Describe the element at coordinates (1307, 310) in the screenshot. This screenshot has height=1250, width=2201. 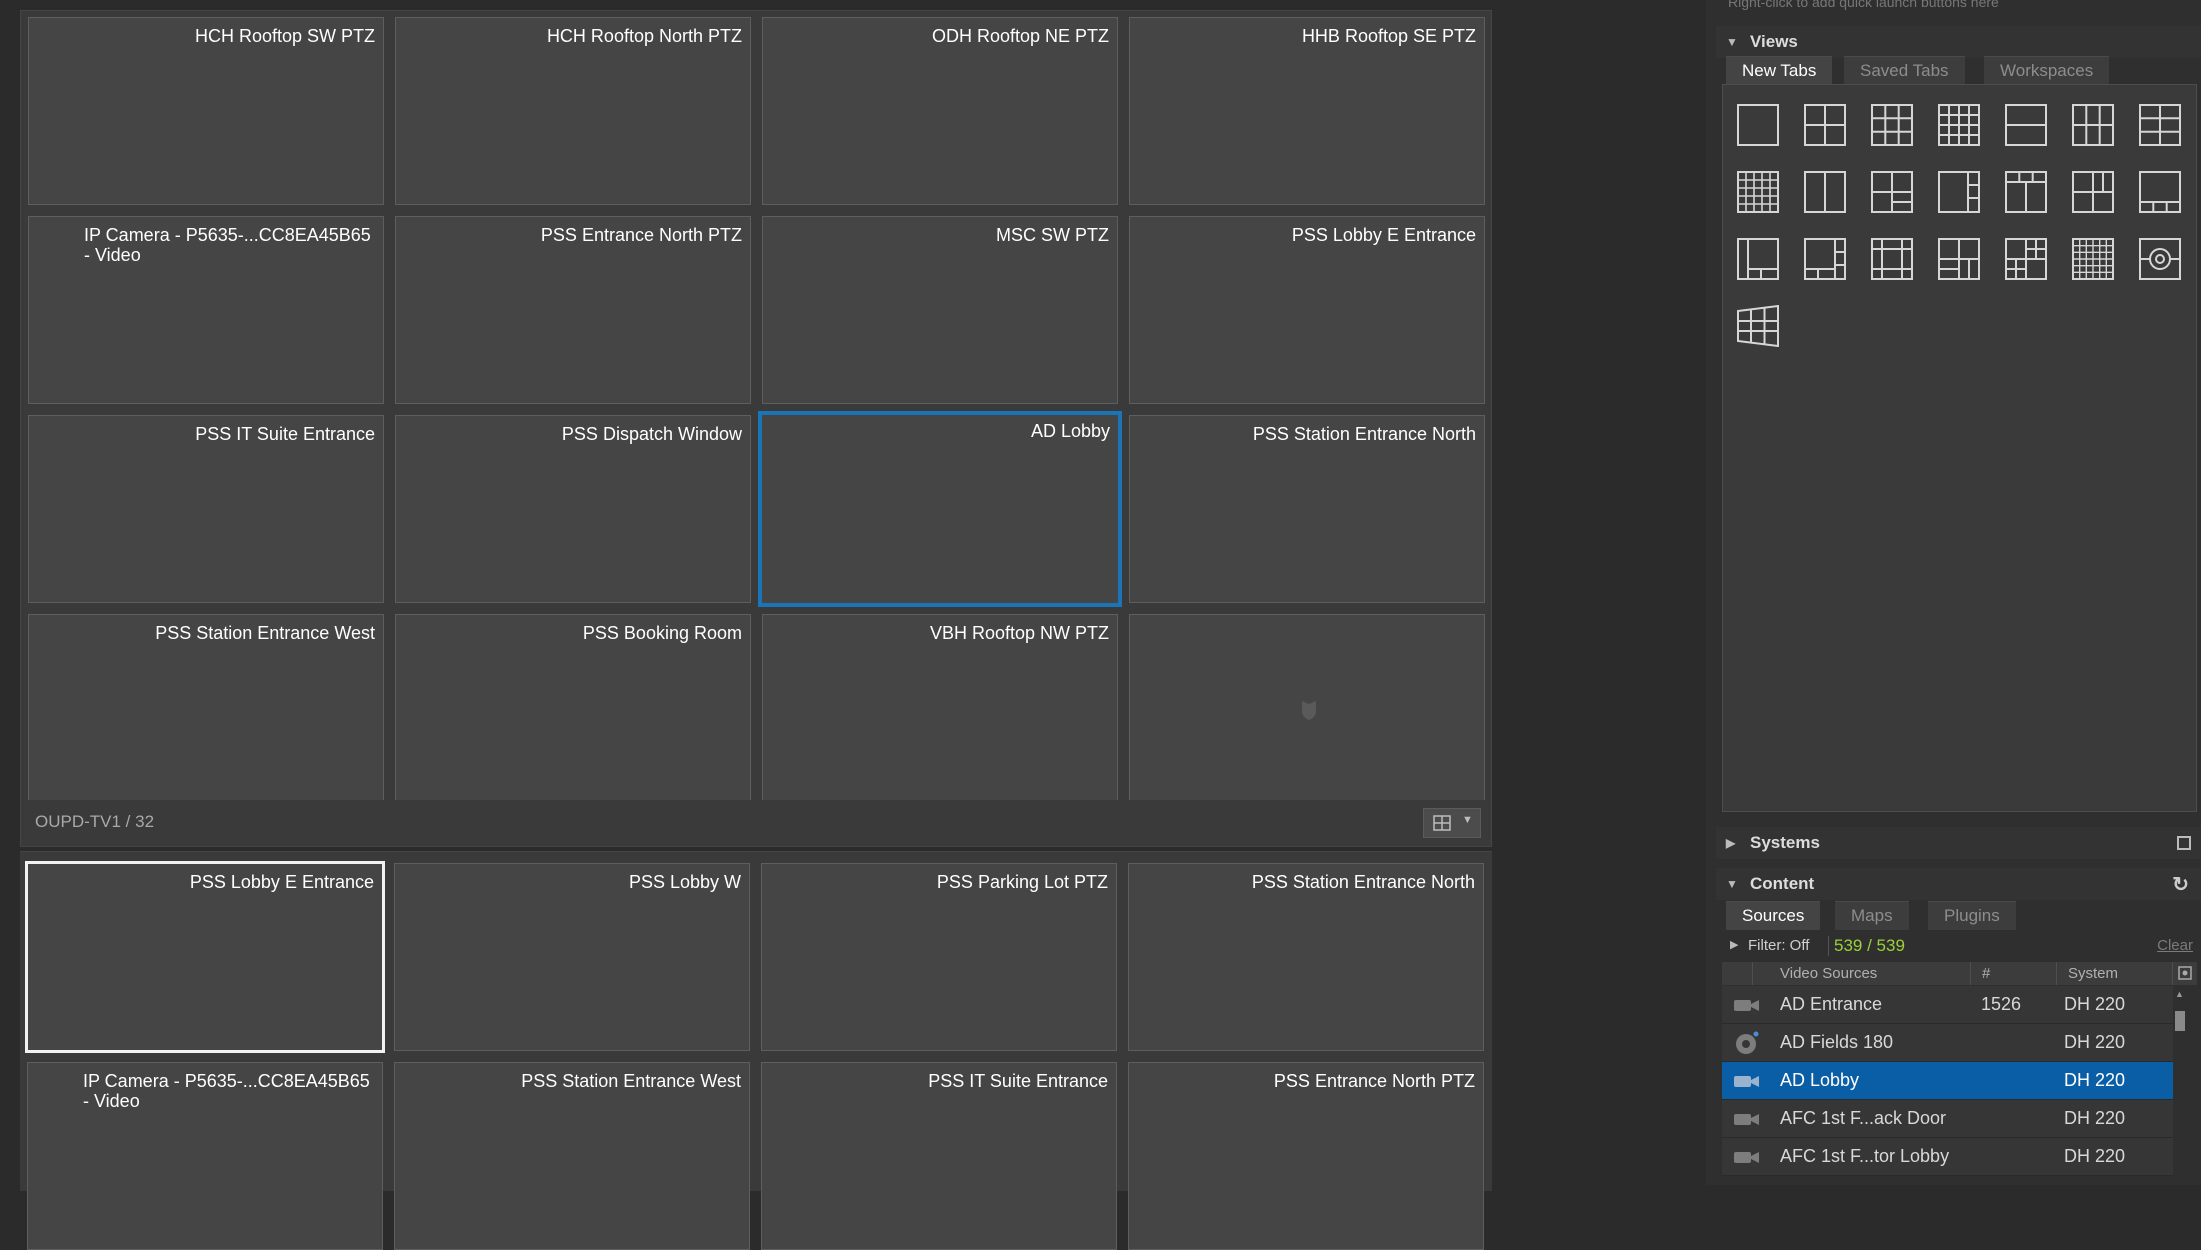
I see `video-tile: PSS Lobby E Entrance` at that location.